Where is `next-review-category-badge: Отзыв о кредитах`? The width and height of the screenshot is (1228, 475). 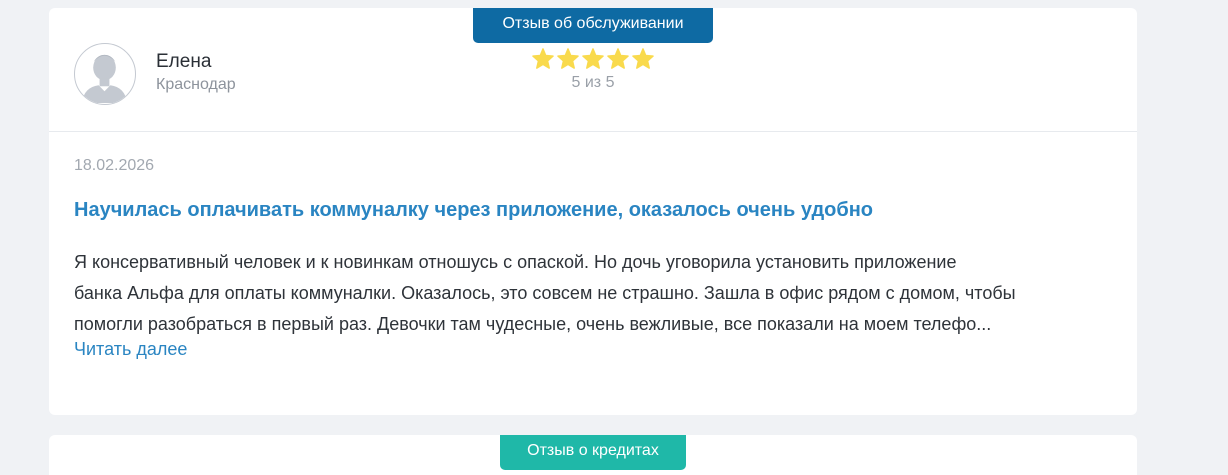 next-review-category-badge: Отзыв о кредитах is located at coordinates (593, 452).